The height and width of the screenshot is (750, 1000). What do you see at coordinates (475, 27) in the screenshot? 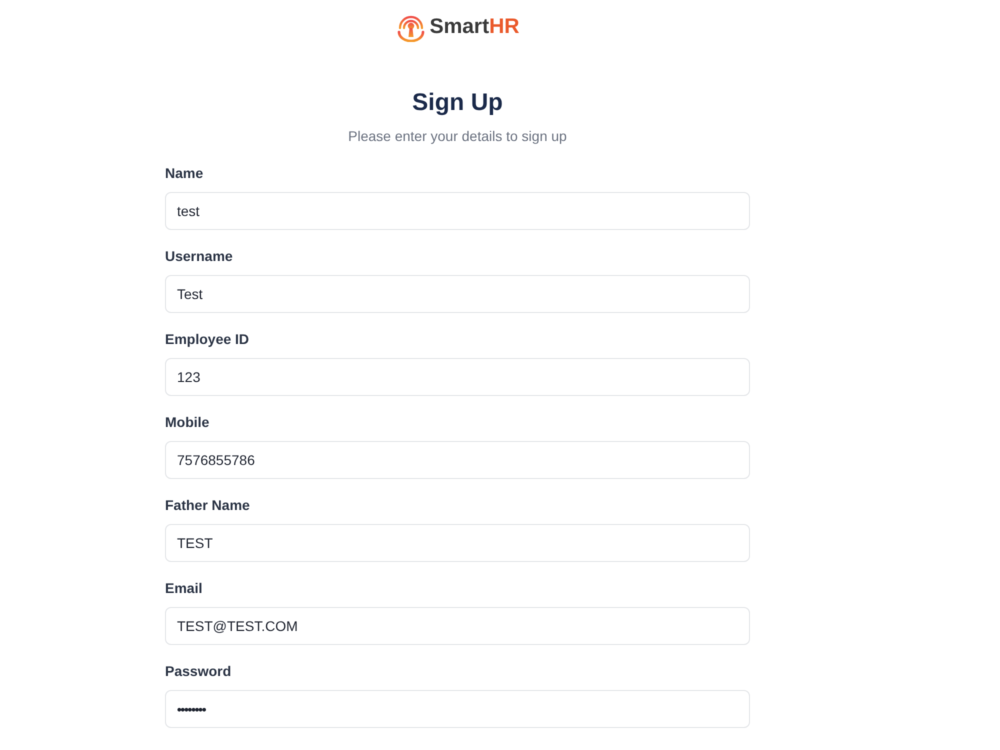
I see `logo-wordmark: SmartHR` at bounding box center [475, 27].